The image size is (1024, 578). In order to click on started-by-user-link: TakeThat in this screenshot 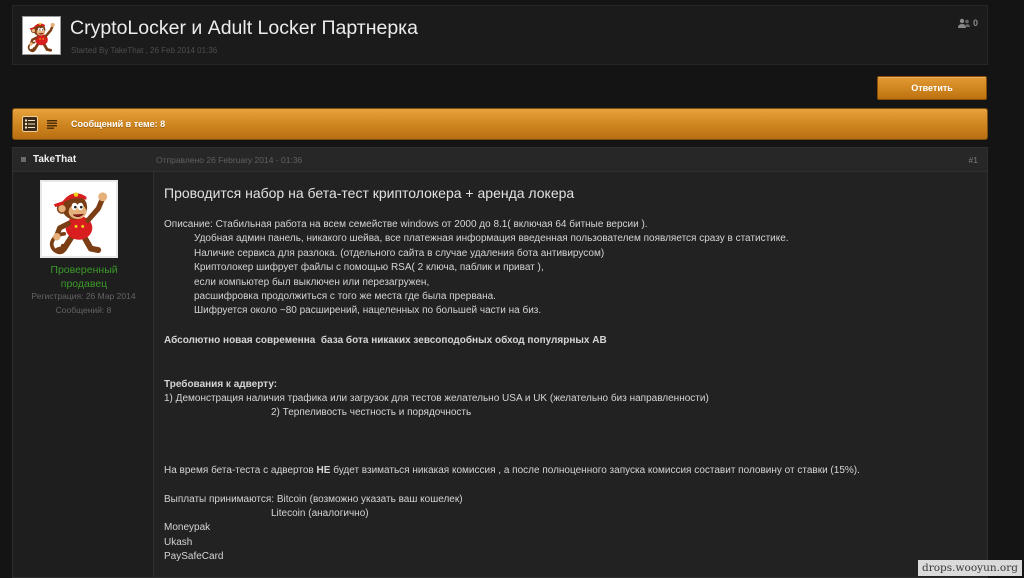, I will do `click(126, 50)`.